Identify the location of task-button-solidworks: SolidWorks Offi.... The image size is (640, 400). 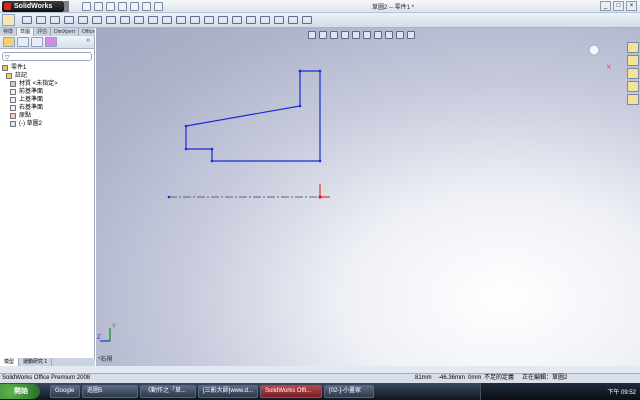
(291, 391).